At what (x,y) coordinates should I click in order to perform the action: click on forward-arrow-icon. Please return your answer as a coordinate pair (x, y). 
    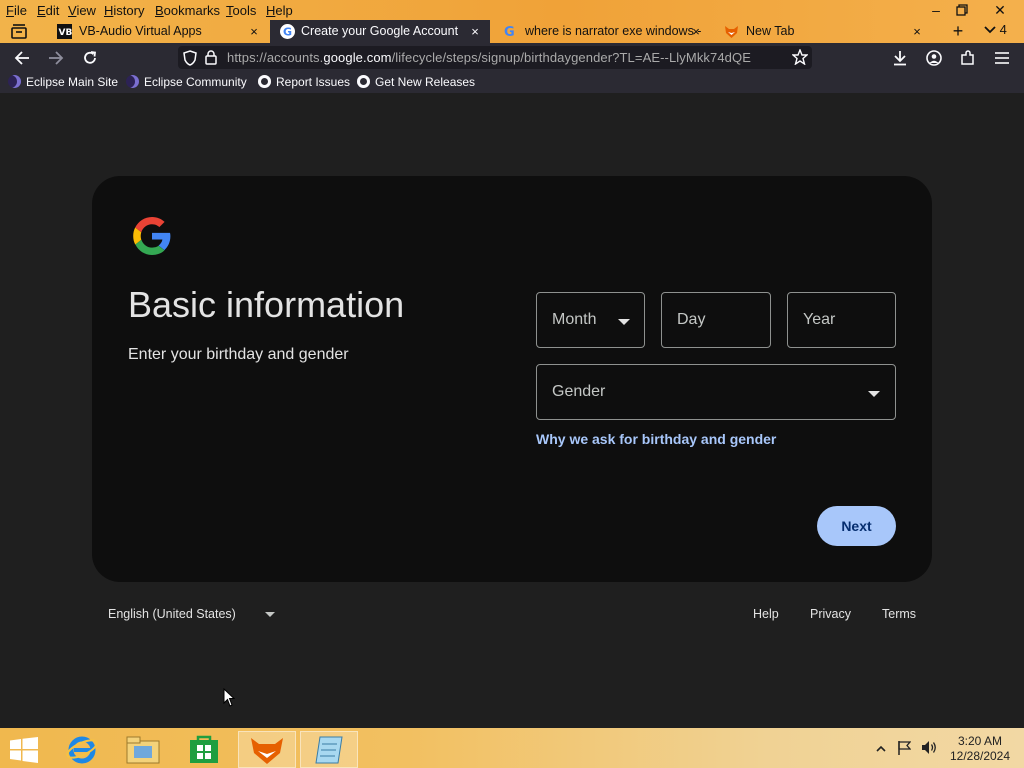
    Looking at the image, I should click on (56, 58).